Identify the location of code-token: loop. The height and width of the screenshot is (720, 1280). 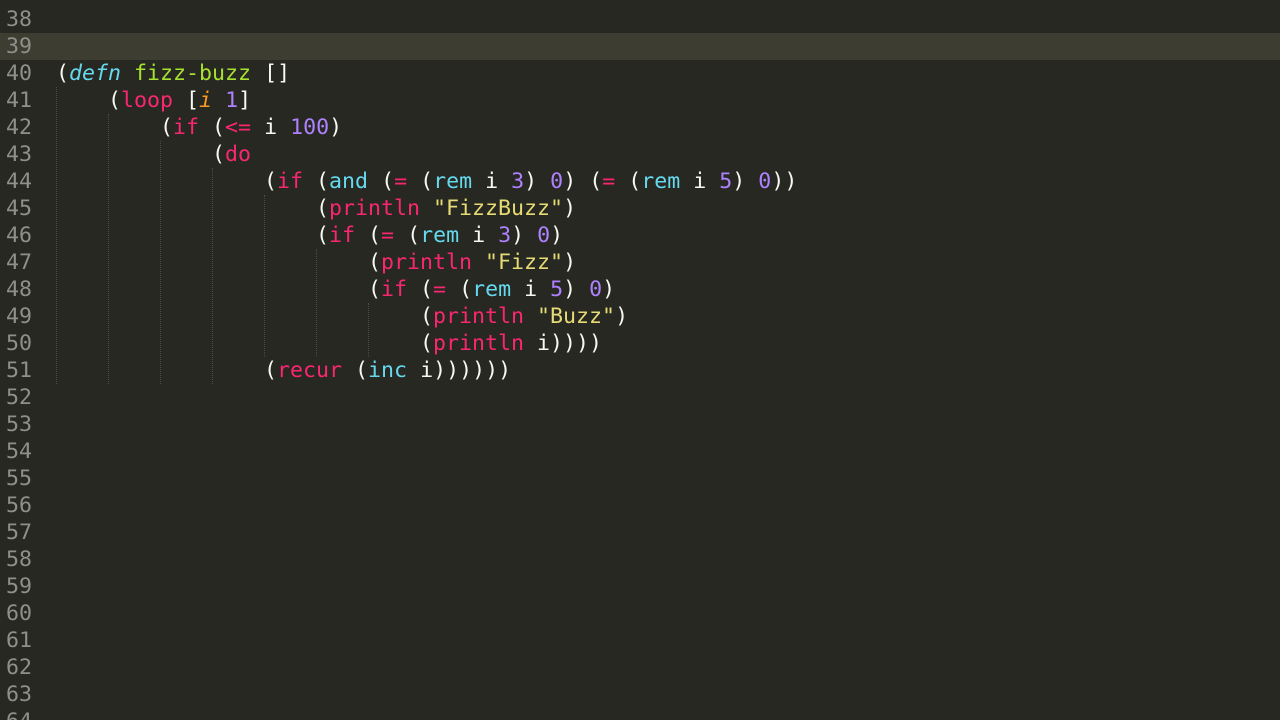
(147, 100).